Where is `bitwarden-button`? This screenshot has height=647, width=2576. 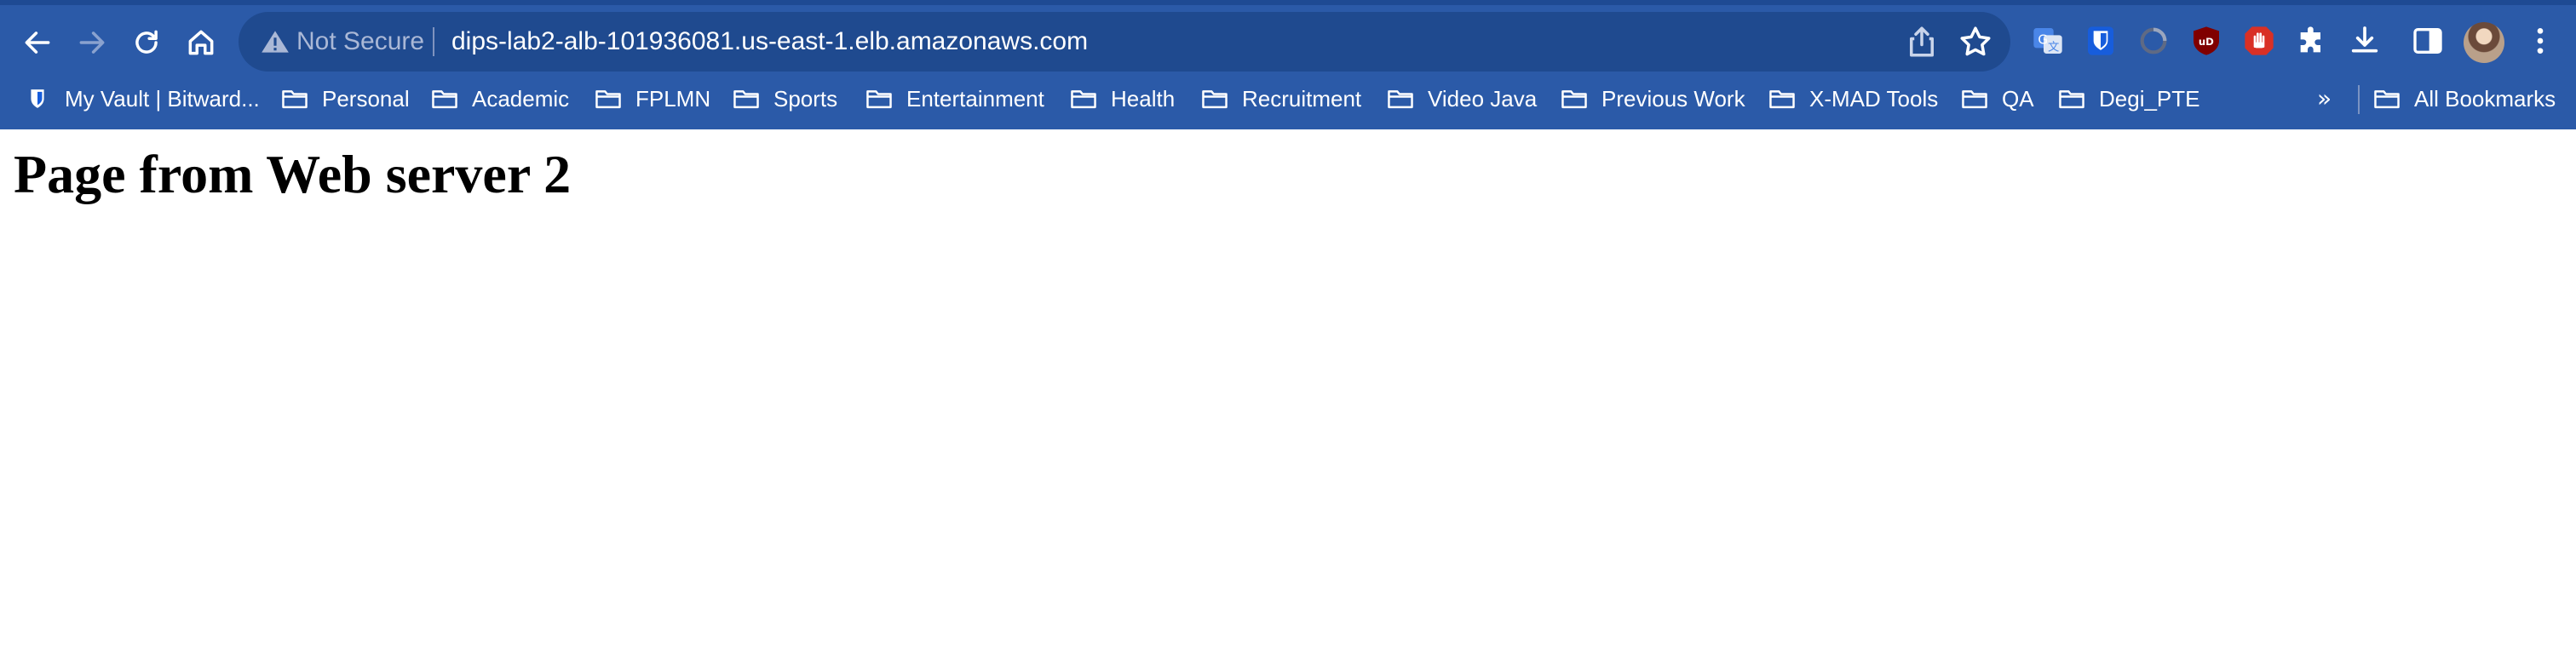 bitwarden-button is located at coordinates (2100, 41).